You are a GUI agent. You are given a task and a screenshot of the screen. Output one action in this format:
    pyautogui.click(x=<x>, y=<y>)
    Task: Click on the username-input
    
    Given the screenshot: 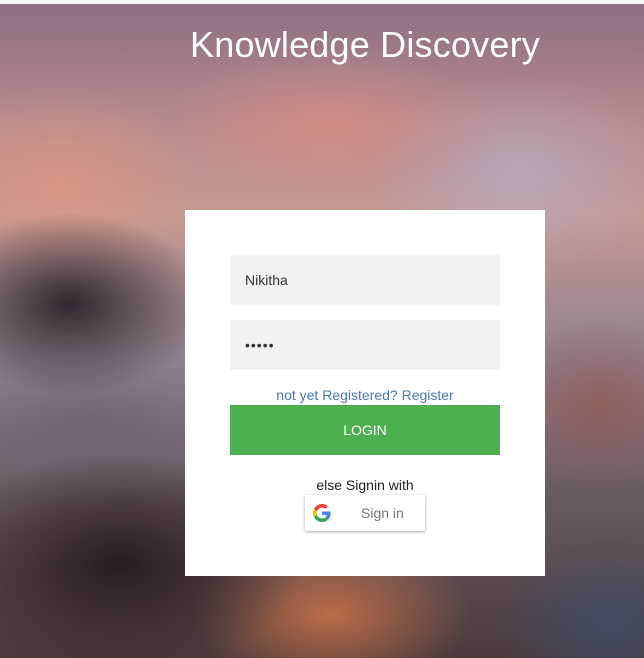 What is the action you would take?
    pyautogui.click(x=365, y=280)
    